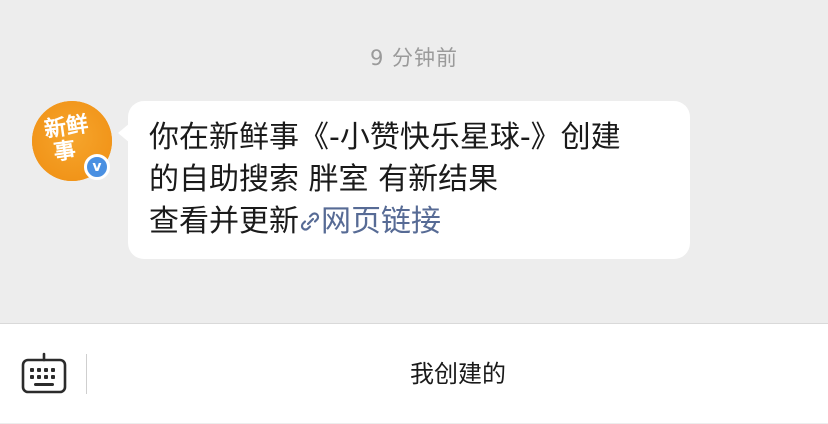  I want to click on web-link: 网页链接, so click(370, 221).